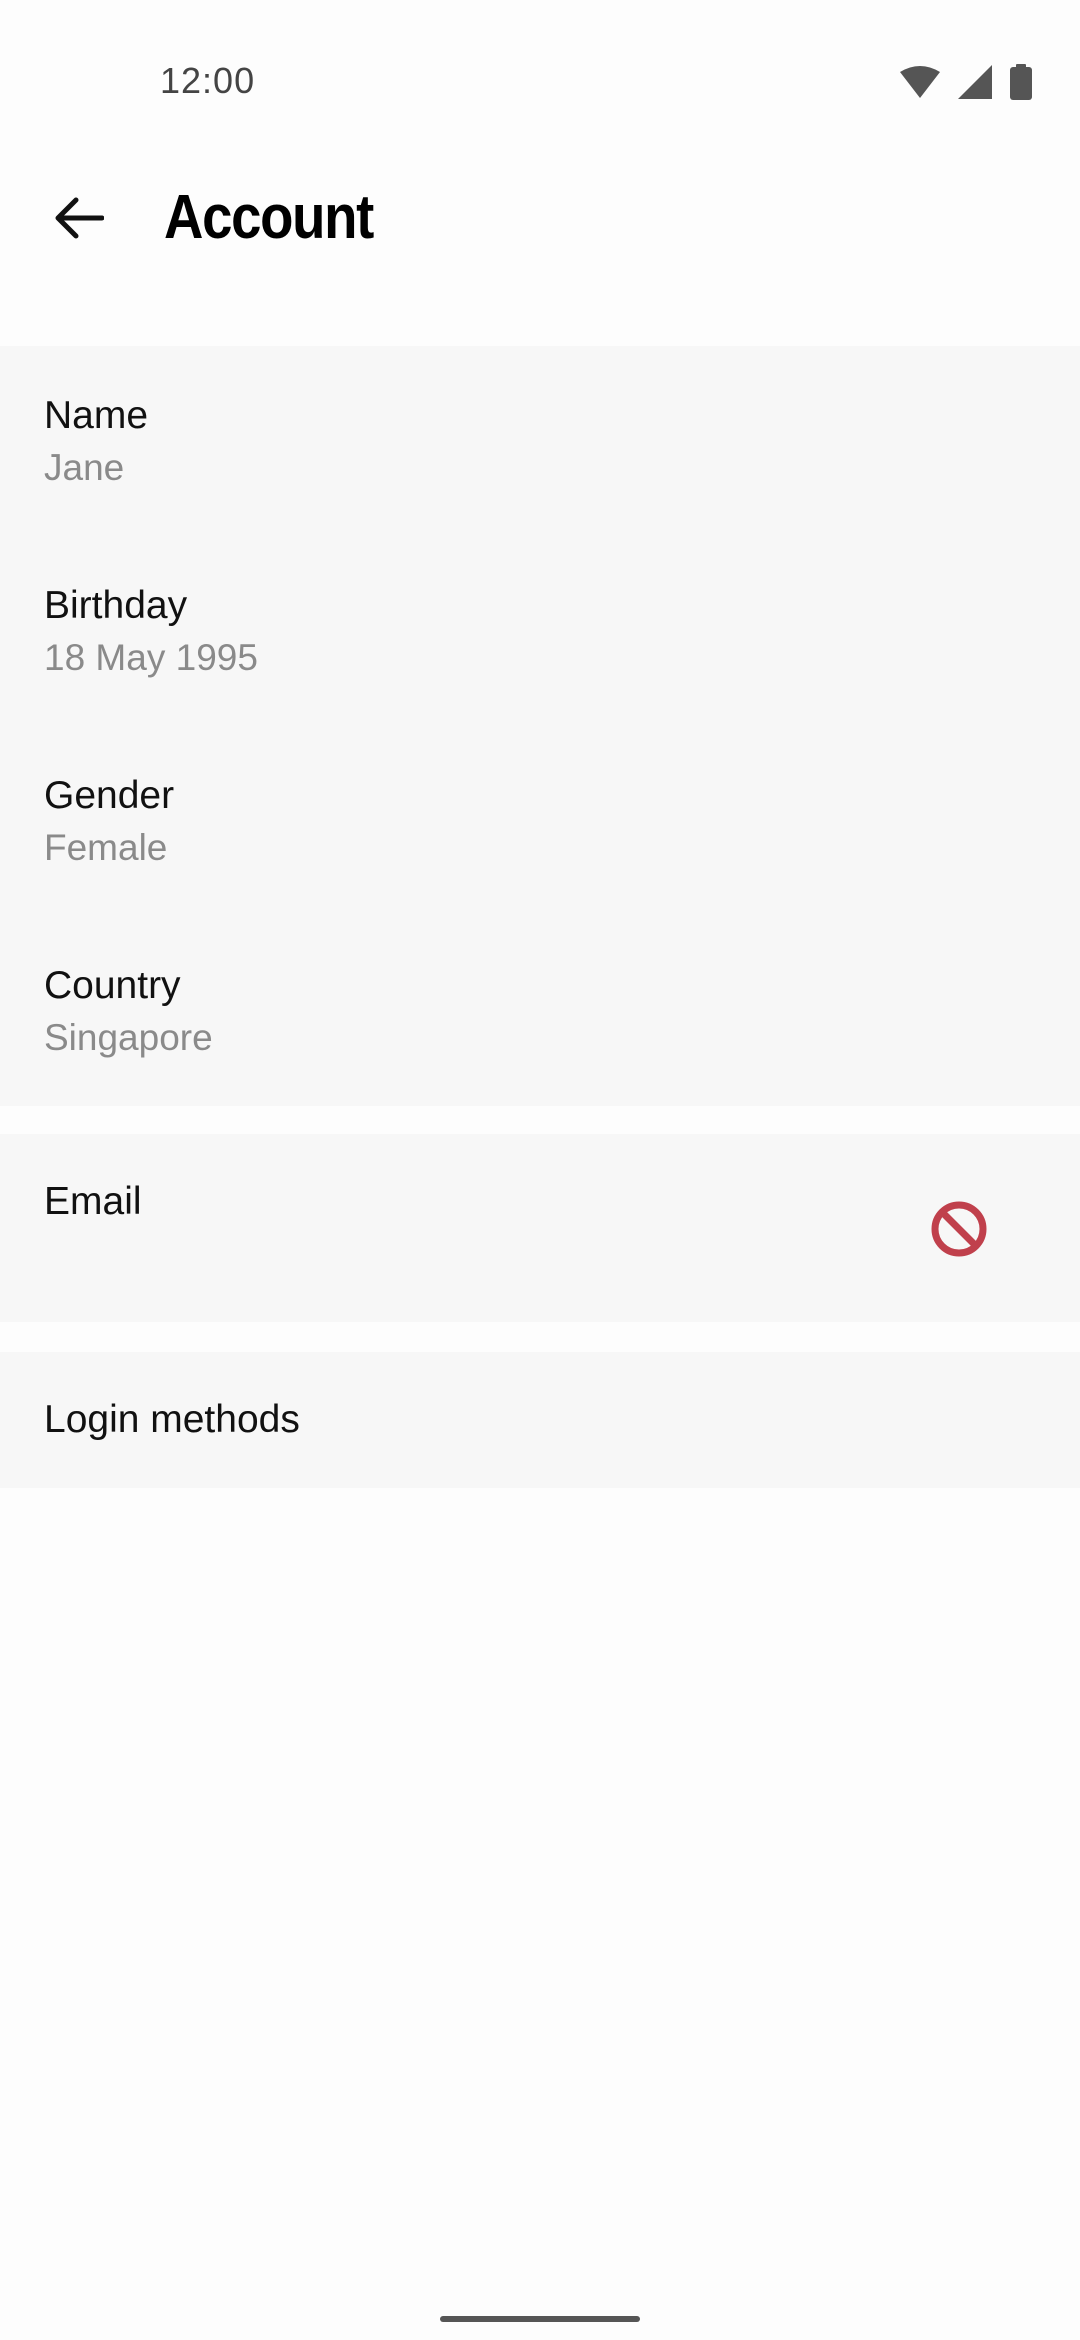 The width and height of the screenshot is (1080, 2340). What do you see at coordinates (106, 847) in the screenshot?
I see `gender-value: Female` at bounding box center [106, 847].